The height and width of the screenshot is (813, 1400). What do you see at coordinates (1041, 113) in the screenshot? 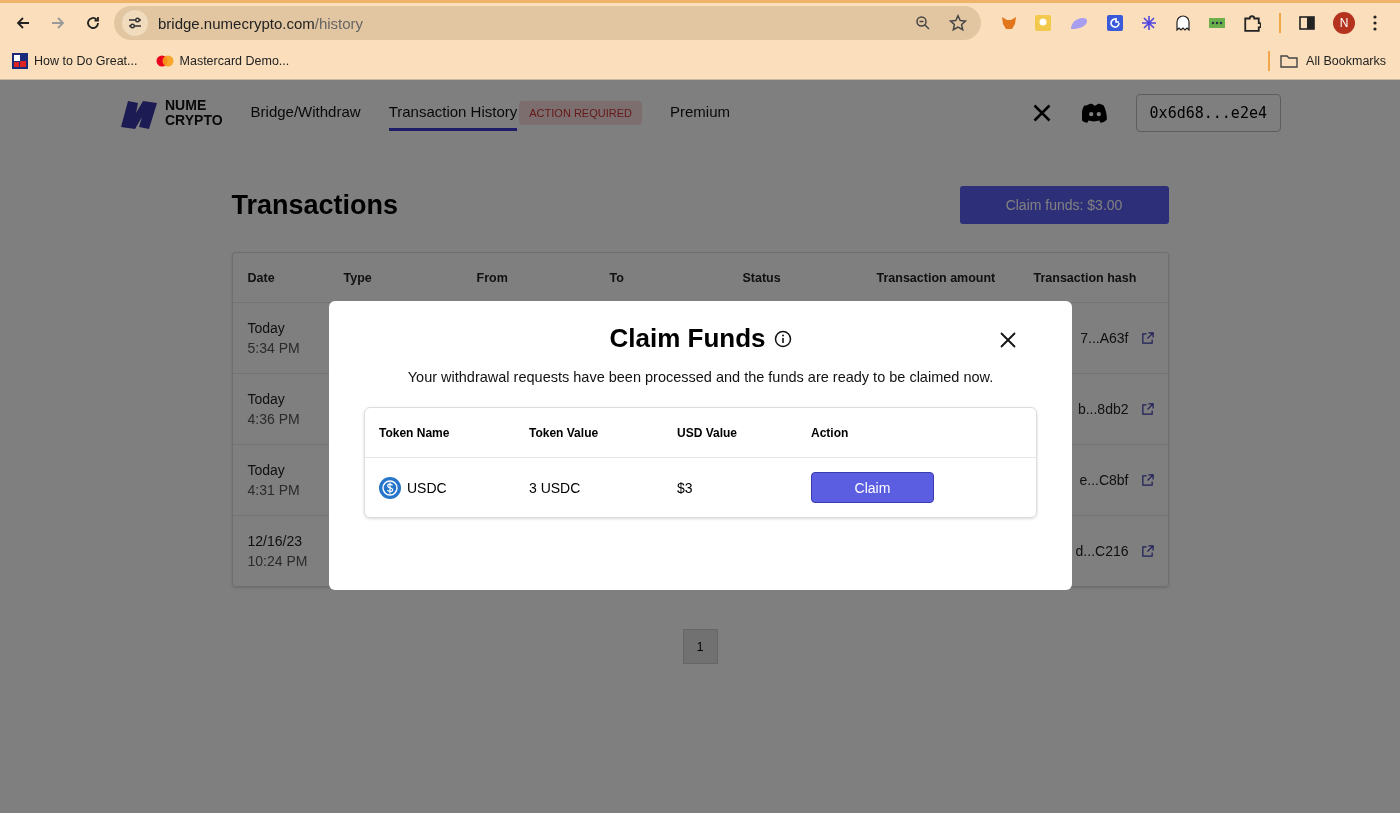
I see `x-icon` at bounding box center [1041, 113].